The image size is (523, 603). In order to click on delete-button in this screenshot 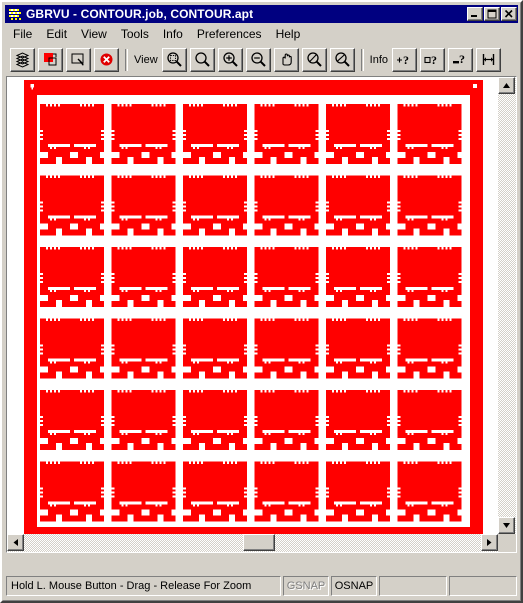, I will do `click(106, 59)`.